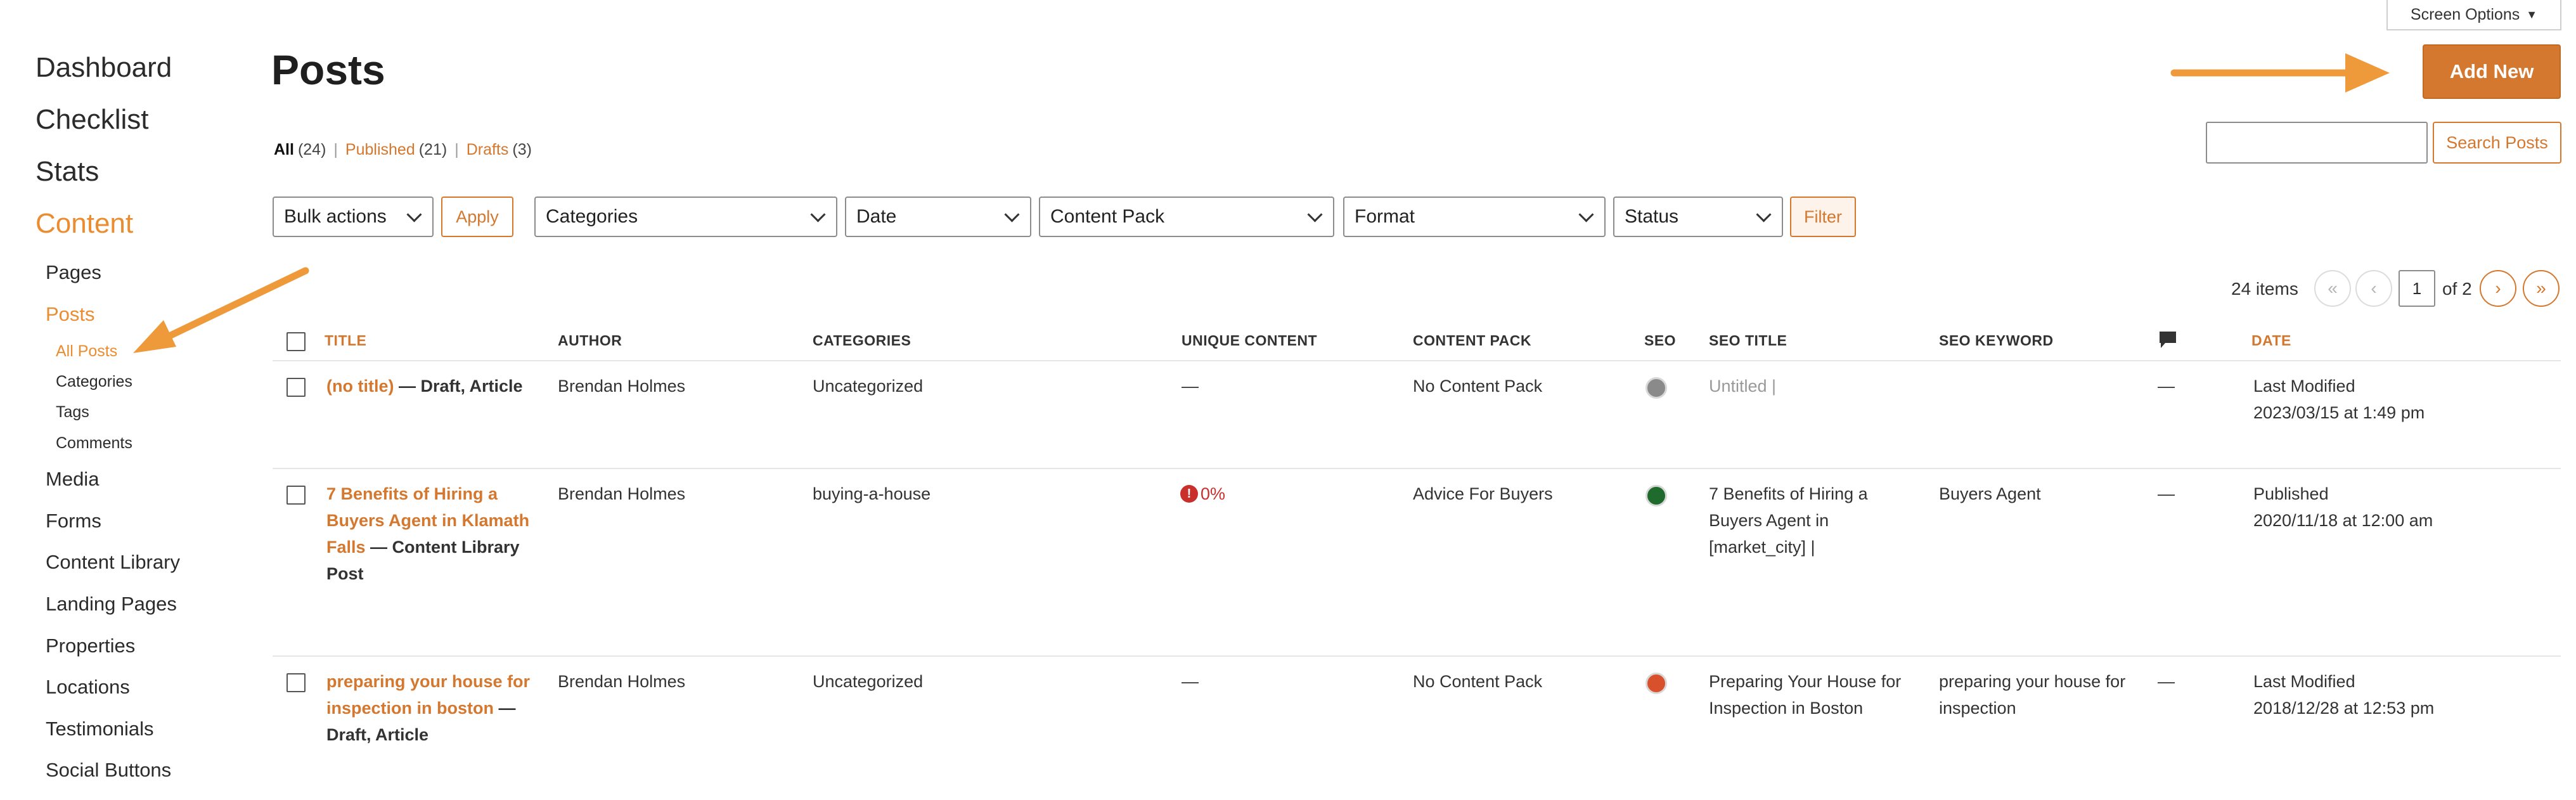 Image resolution: width=2576 pixels, height=800 pixels. I want to click on seo-title-value: Untitled |, so click(1743, 386).